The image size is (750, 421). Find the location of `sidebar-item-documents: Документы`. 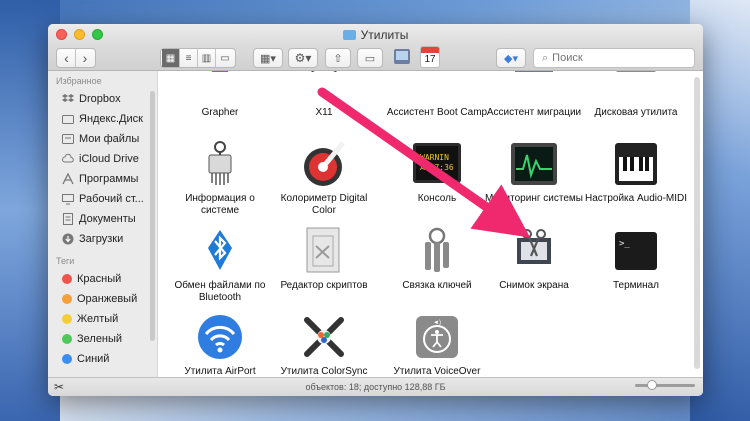

sidebar-item-documents: Документы is located at coordinates (102, 219).